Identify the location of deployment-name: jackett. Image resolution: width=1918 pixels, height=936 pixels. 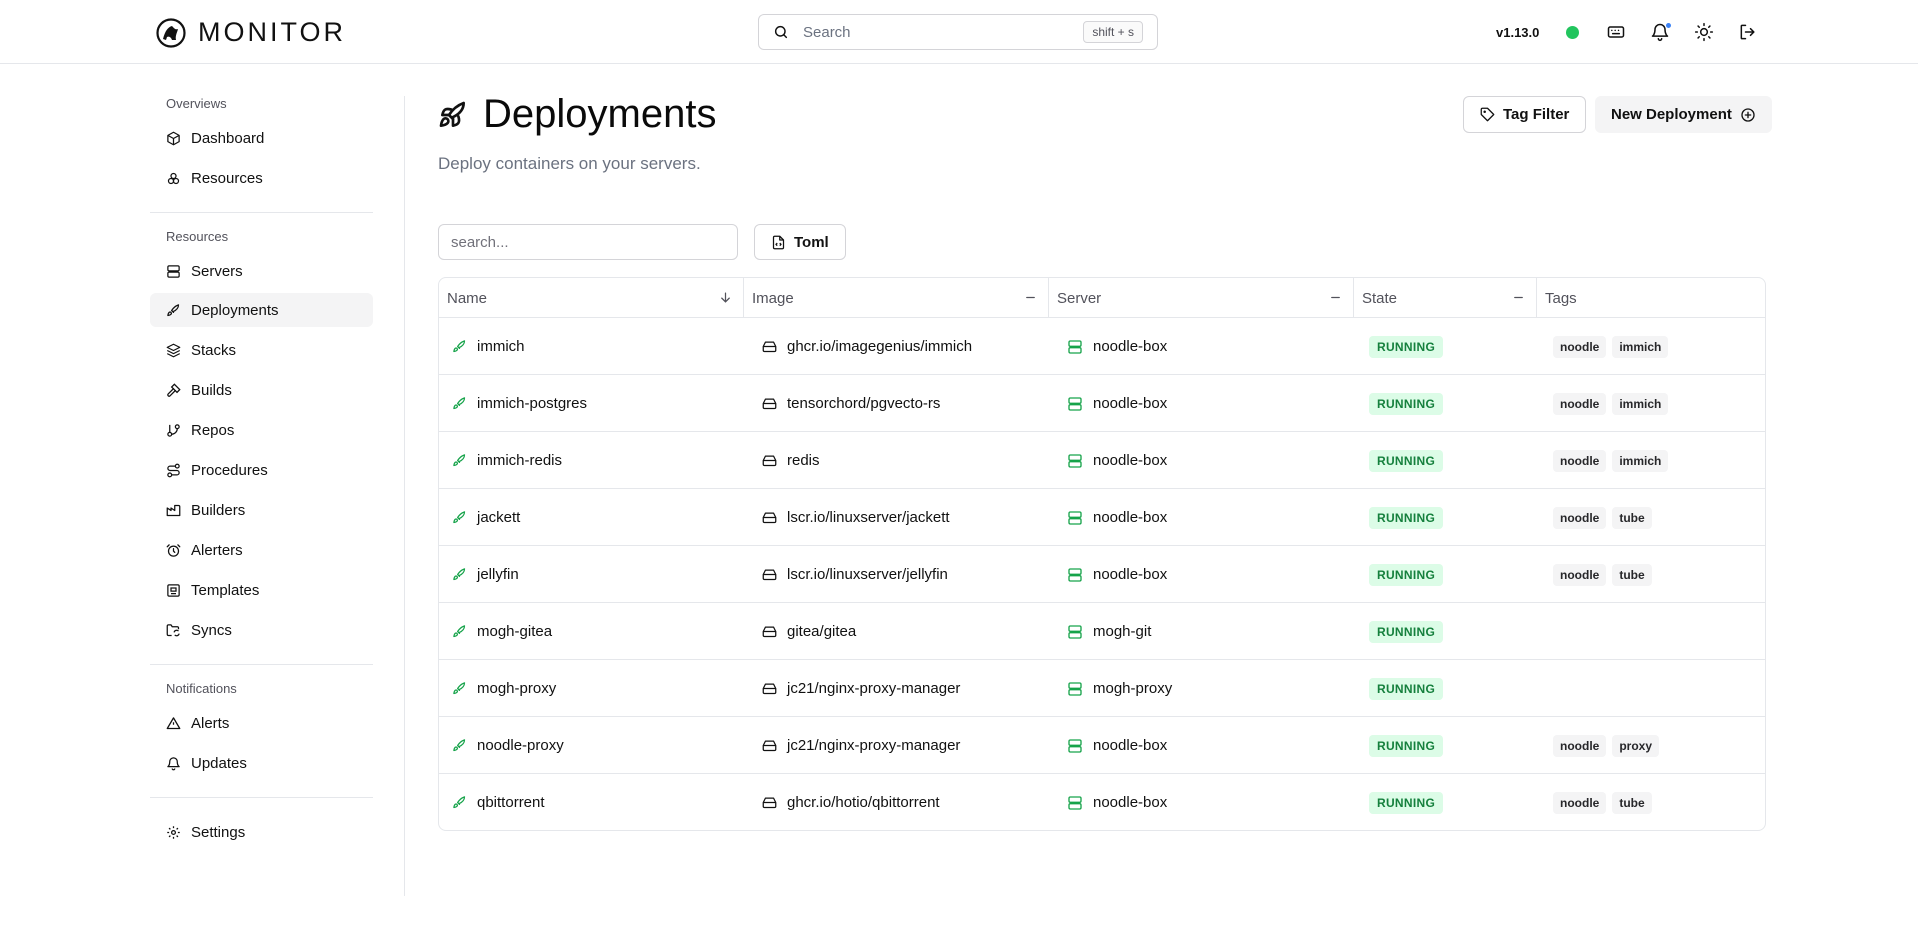
(498, 517).